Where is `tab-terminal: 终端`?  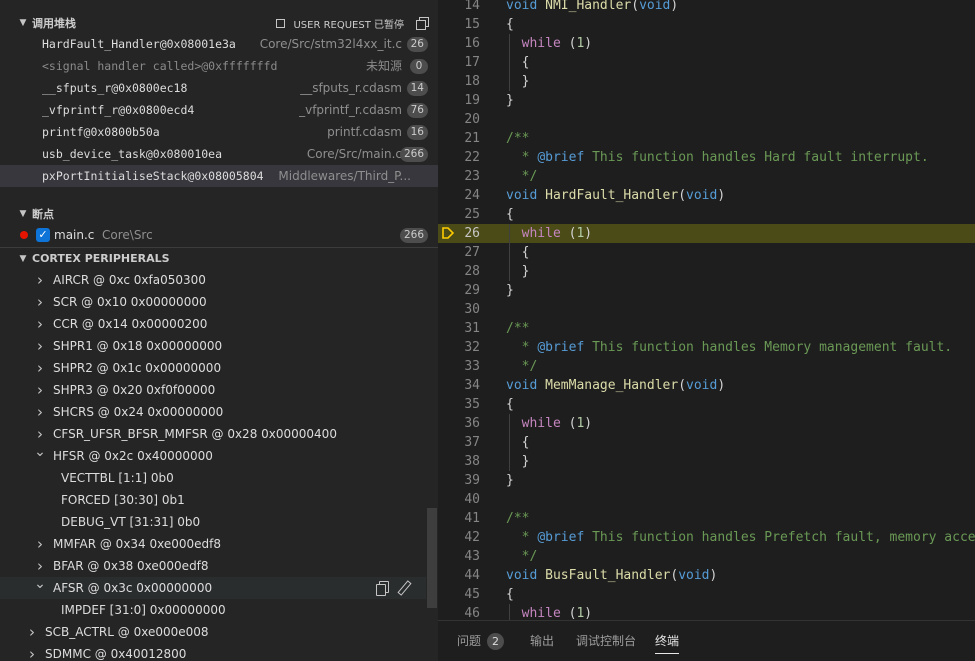 tab-terminal: 终端 is located at coordinates (667, 643).